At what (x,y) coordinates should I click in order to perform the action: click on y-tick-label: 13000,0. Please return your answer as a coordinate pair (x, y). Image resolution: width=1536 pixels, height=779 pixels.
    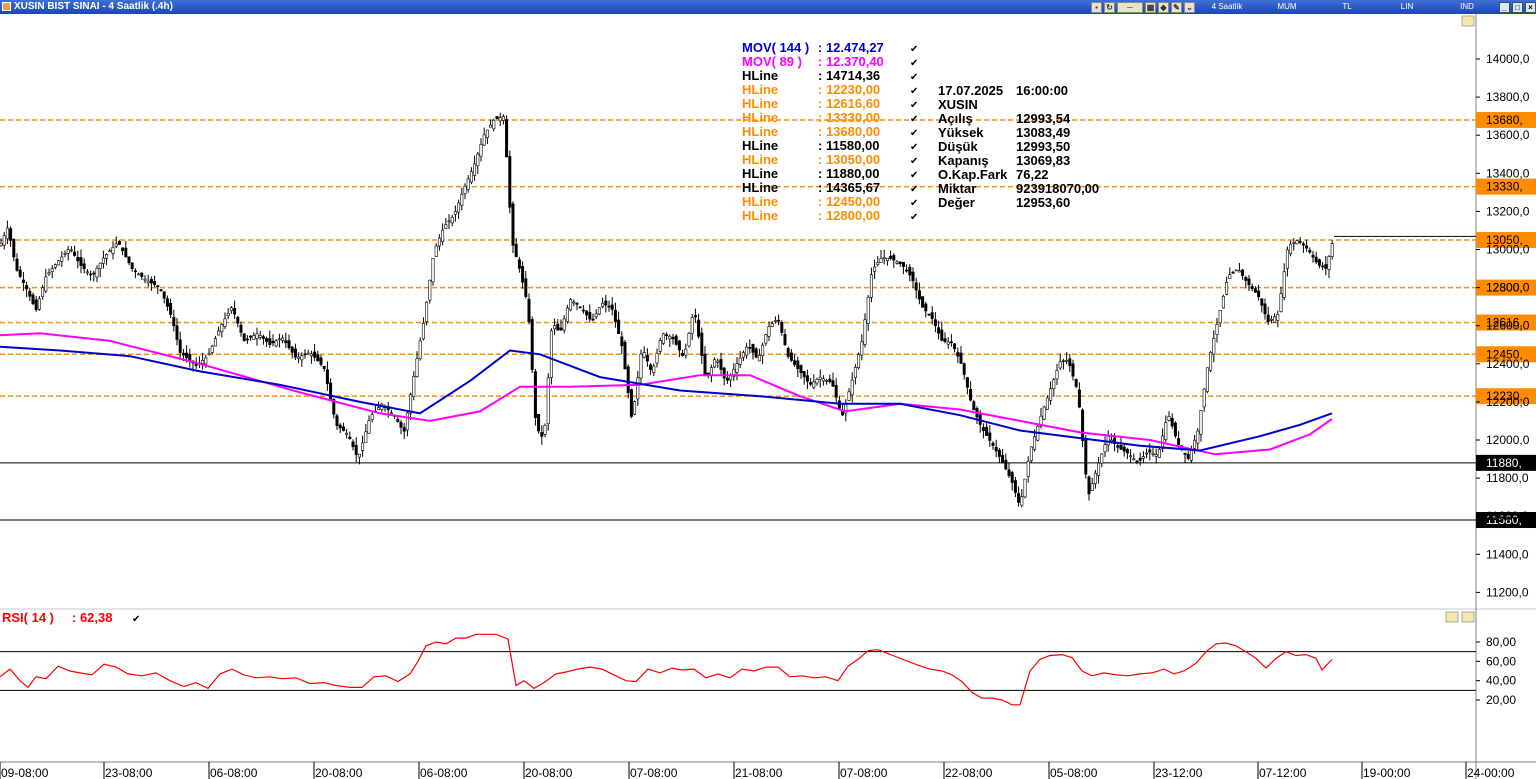
    Looking at the image, I should click on (1508, 250).